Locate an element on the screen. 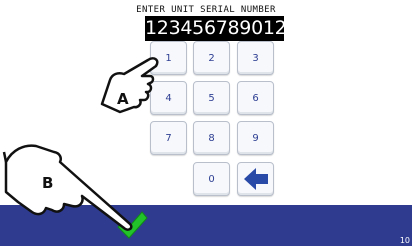  serial-number-display: 1234567890123 is located at coordinates (222, 28).